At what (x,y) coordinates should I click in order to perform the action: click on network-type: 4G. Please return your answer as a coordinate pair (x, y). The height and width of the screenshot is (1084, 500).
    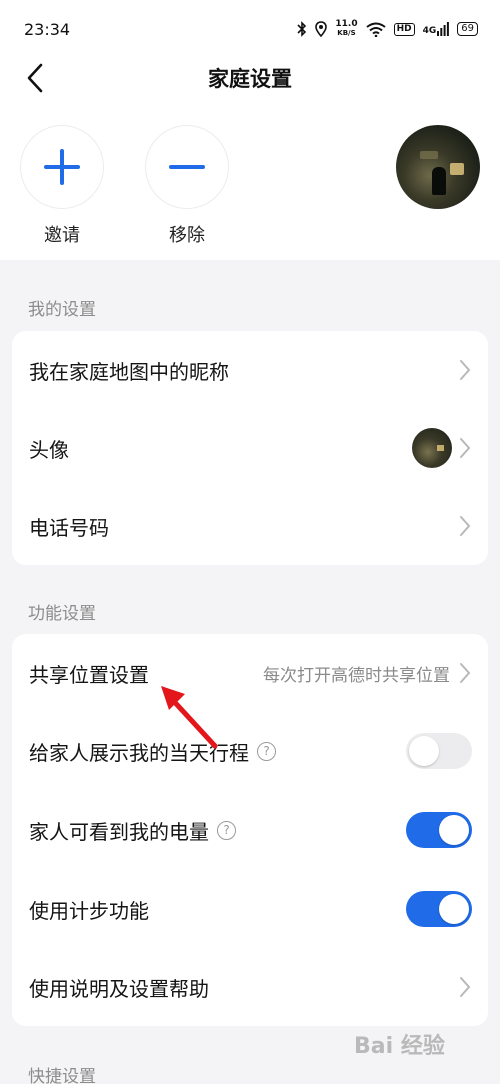
    Looking at the image, I should click on (429, 31).